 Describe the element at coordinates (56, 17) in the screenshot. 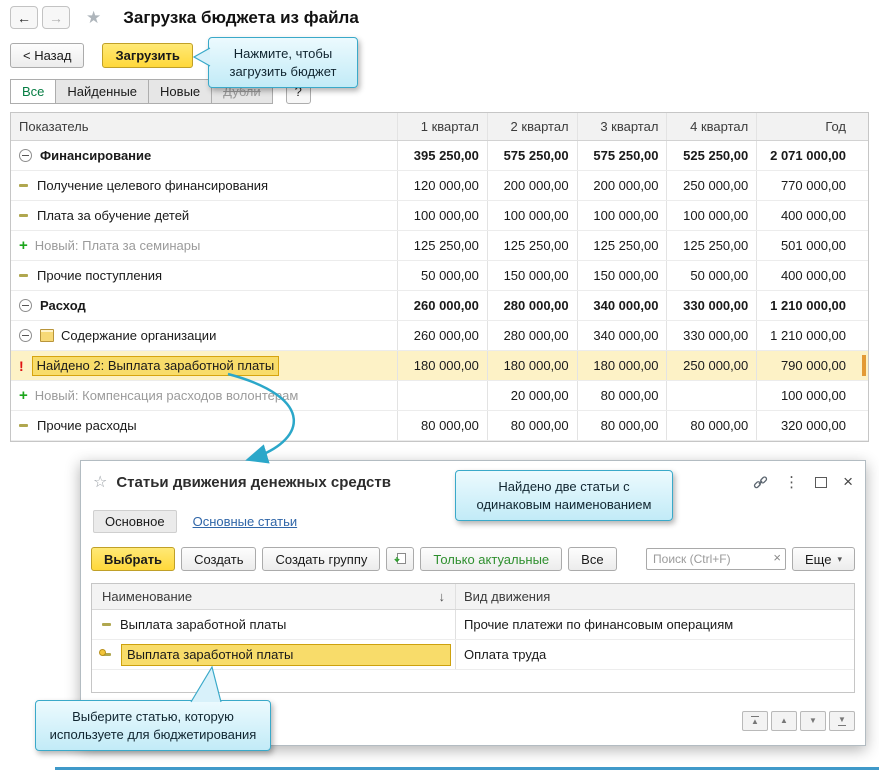

I see `history-forward-button: →` at that location.